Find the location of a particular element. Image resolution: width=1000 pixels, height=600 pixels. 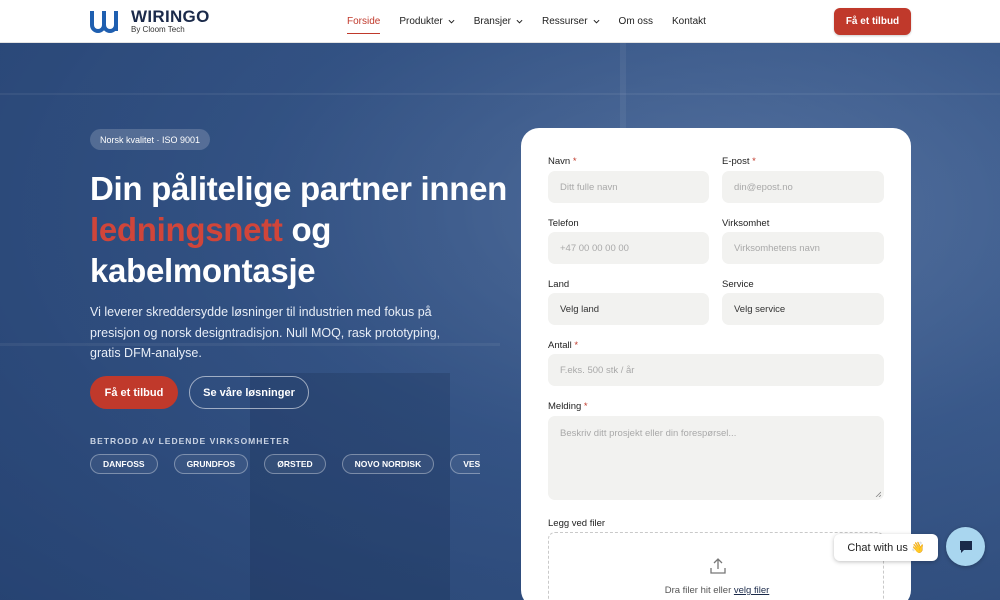

dropzone-text: Dra filer hit eller velg filer is located at coordinates (717, 590).